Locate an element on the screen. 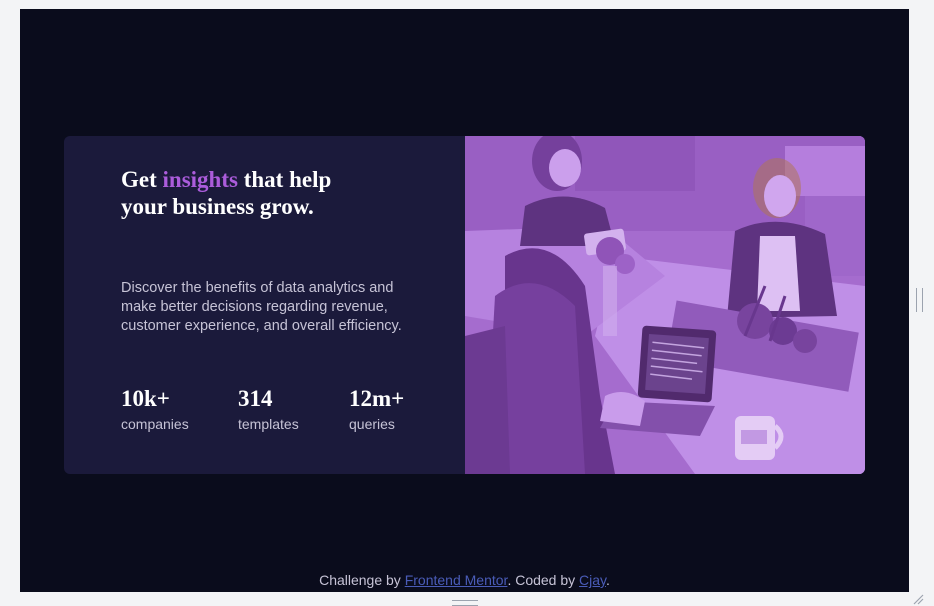  viewport-width-resize-handle is located at coordinates (919, 300).